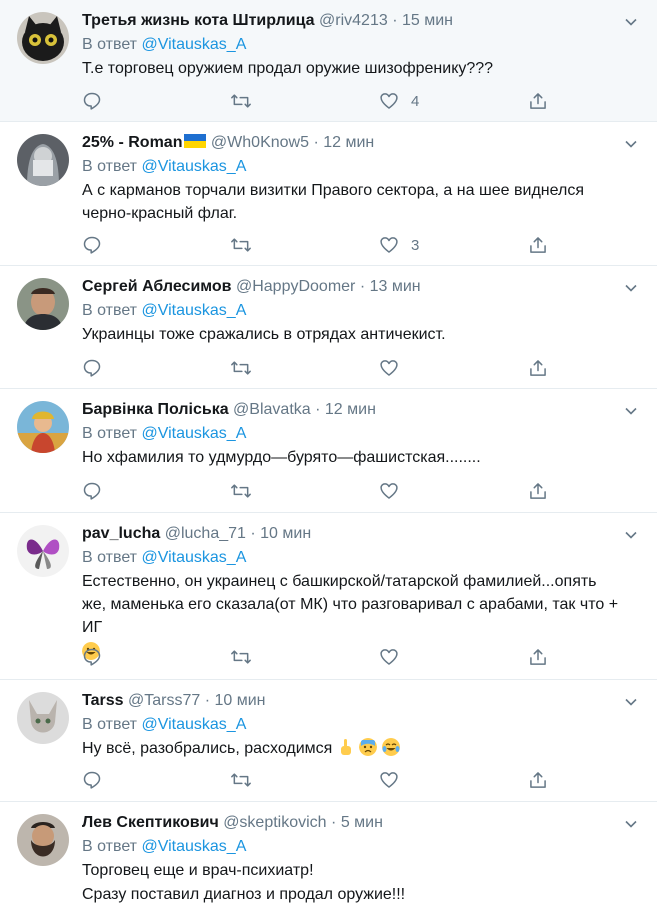 This screenshot has width=657, height=913. What do you see at coordinates (362, 822) in the screenshot?
I see `timestamp: 5 мин` at bounding box center [362, 822].